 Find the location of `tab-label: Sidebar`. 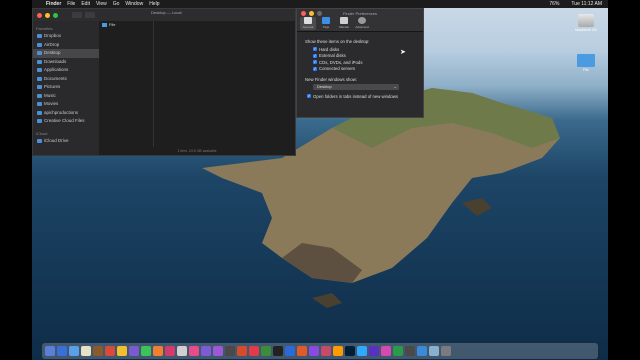

tab-label: Sidebar is located at coordinates (344, 27).